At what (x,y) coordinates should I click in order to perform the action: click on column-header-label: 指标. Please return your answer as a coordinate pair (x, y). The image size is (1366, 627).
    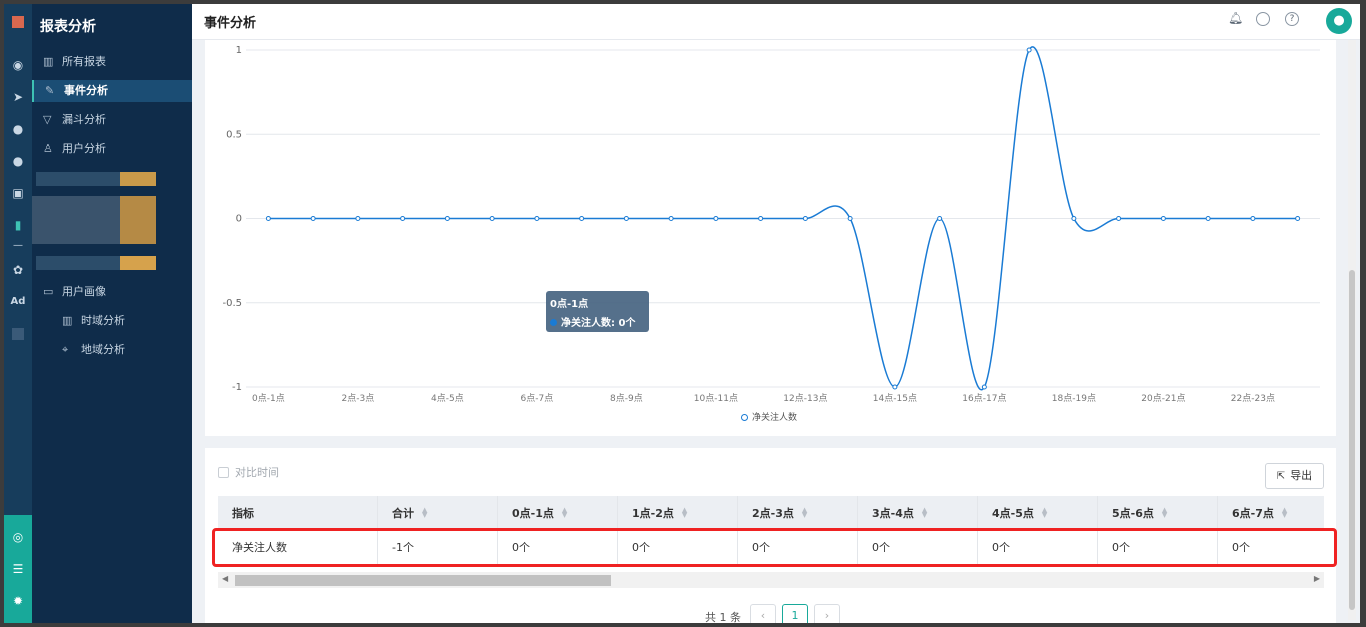
    Looking at the image, I should click on (243, 513).